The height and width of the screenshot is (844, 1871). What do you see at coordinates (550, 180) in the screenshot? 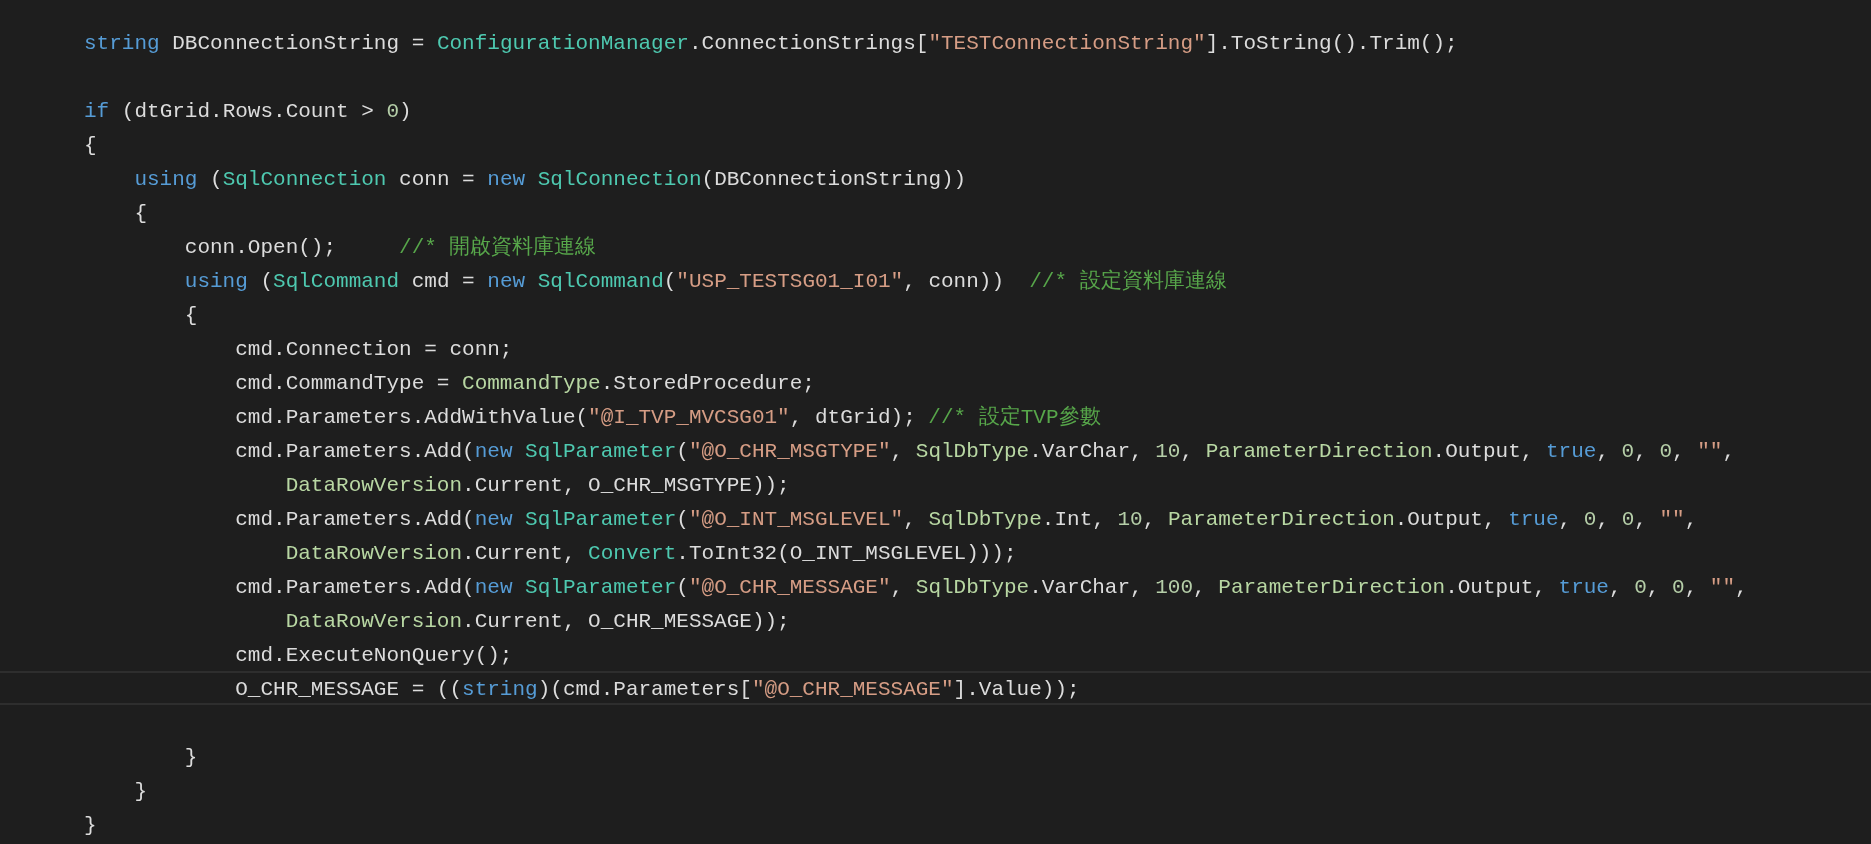
I see `code-line: using (SqlConnection conn = new SqlConnection(DBConnectionString))` at bounding box center [550, 180].